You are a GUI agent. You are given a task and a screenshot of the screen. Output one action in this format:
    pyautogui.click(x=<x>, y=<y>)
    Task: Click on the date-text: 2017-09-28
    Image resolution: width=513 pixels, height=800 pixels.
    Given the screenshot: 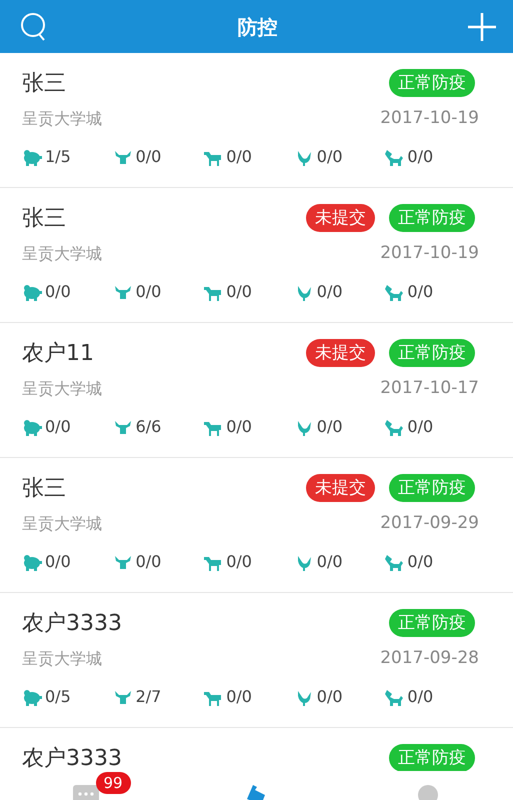 What is the action you would take?
    pyautogui.click(x=429, y=658)
    